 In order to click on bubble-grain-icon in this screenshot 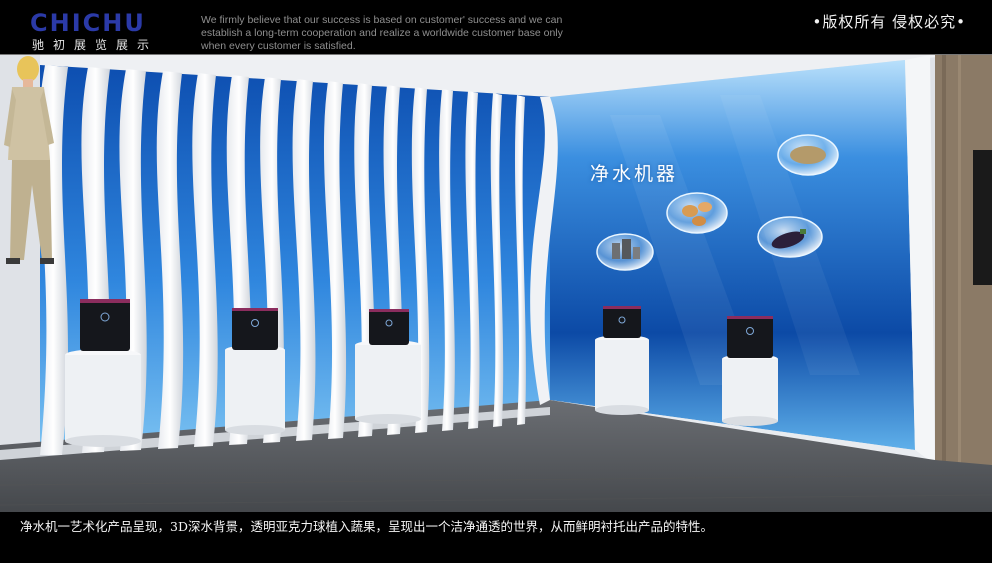, I will do `click(808, 155)`.